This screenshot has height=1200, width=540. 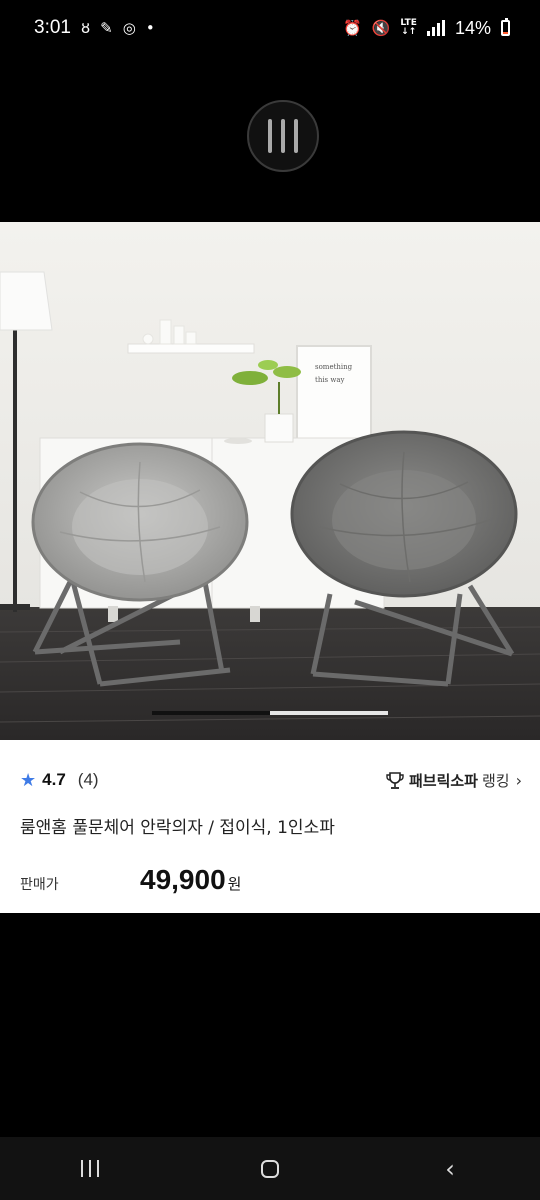 I want to click on poster-text-2: this way, so click(x=330, y=380).